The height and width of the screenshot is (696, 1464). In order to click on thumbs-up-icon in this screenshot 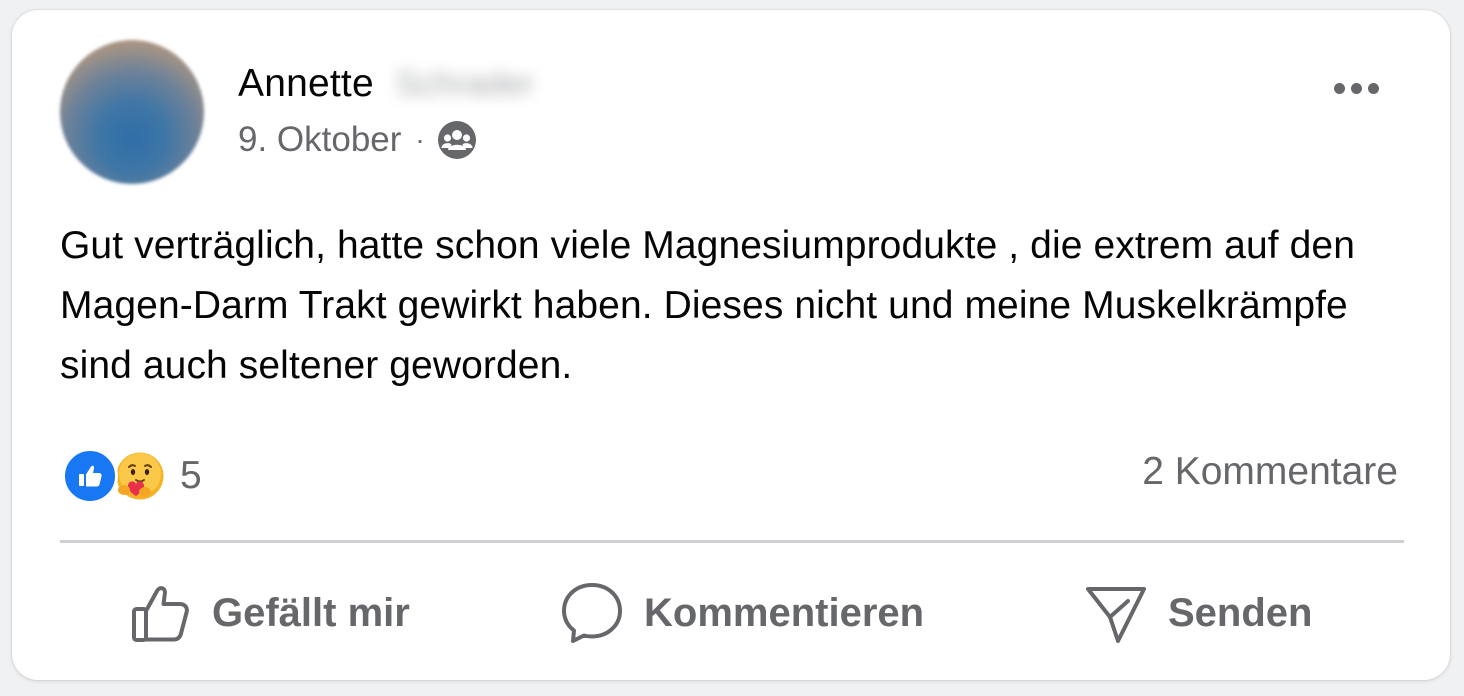, I will do `click(161, 613)`.